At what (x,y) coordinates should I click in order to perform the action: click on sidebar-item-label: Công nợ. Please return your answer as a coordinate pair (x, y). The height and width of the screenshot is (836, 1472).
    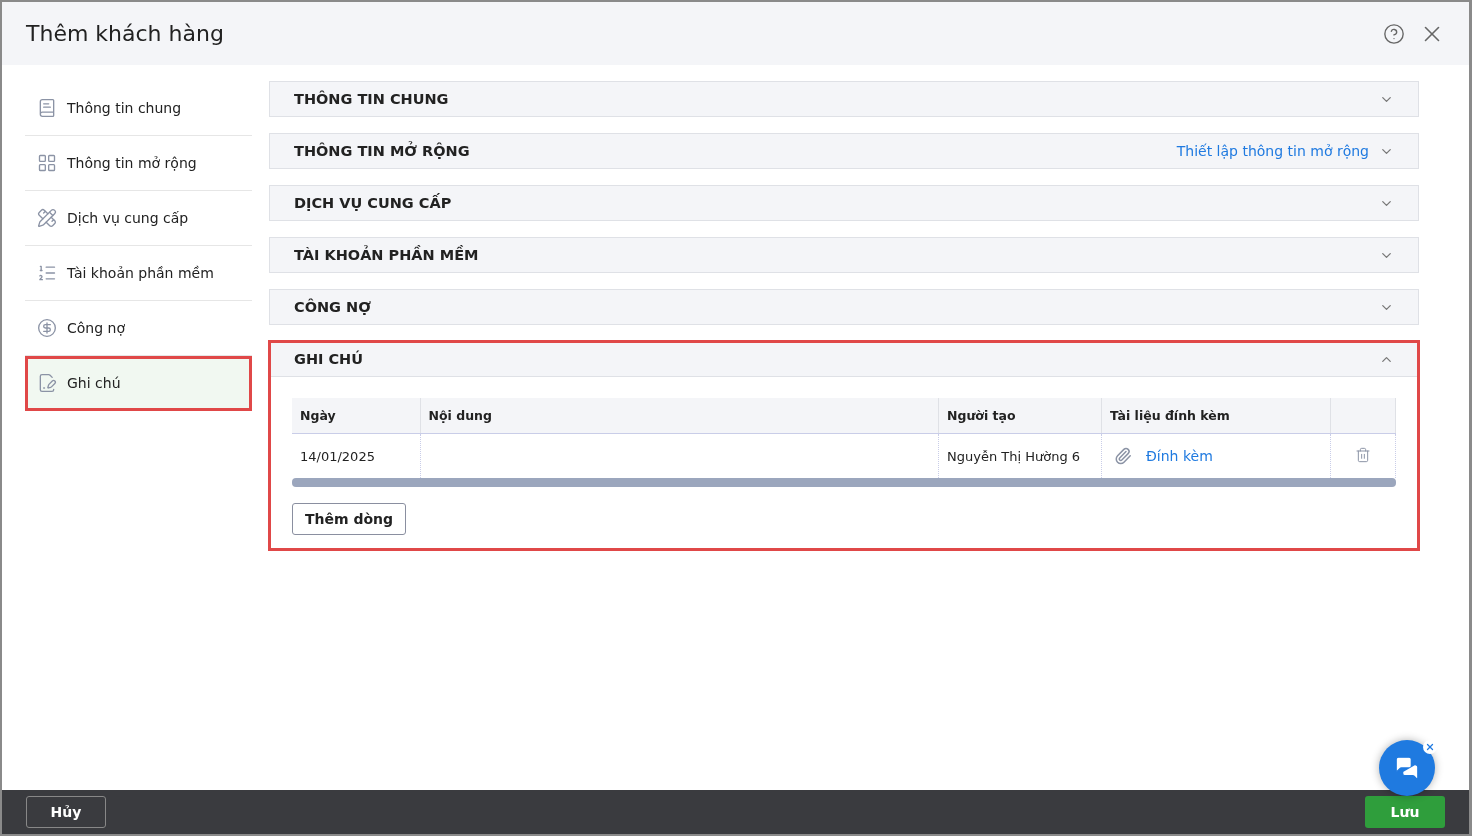
    Looking at the image, I should click on (96, 328).